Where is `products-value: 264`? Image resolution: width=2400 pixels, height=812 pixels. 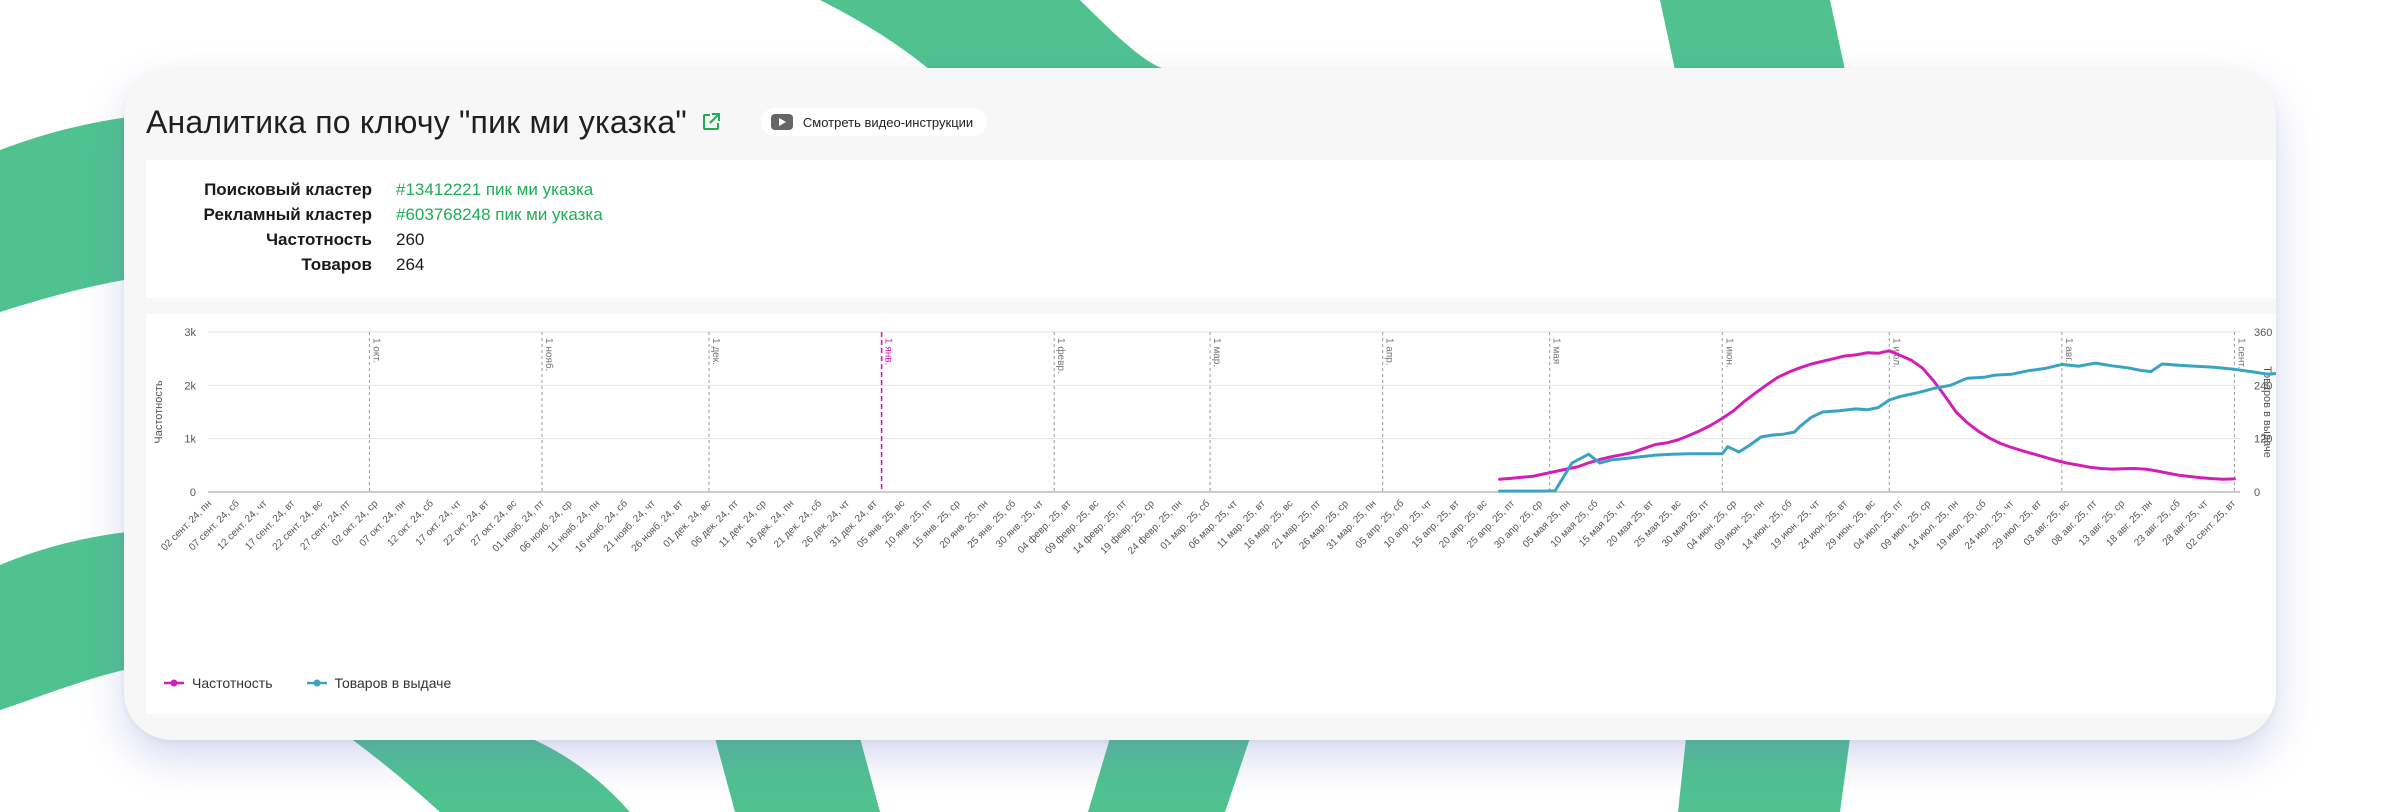 products-value: 264 is located at coordinates (410, 264).